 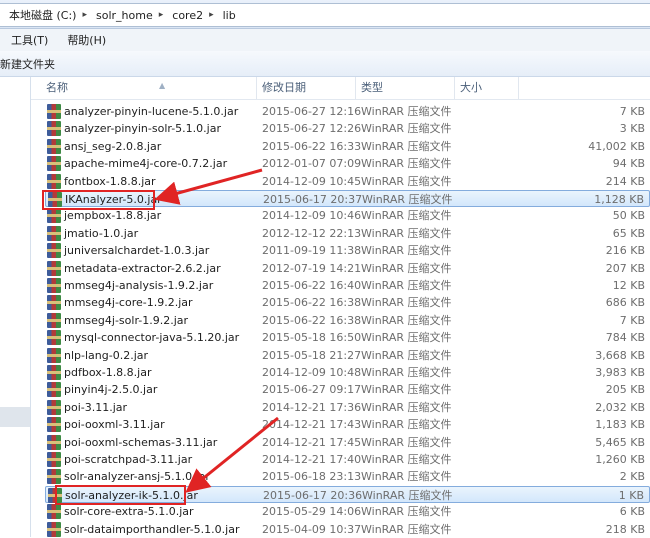 What do you see at coordinates (151, 111) in the screenshot?
I see `file-name: analyzer-pinyin-lucene-5.1.0.jar` at bounding box center [151, 111].